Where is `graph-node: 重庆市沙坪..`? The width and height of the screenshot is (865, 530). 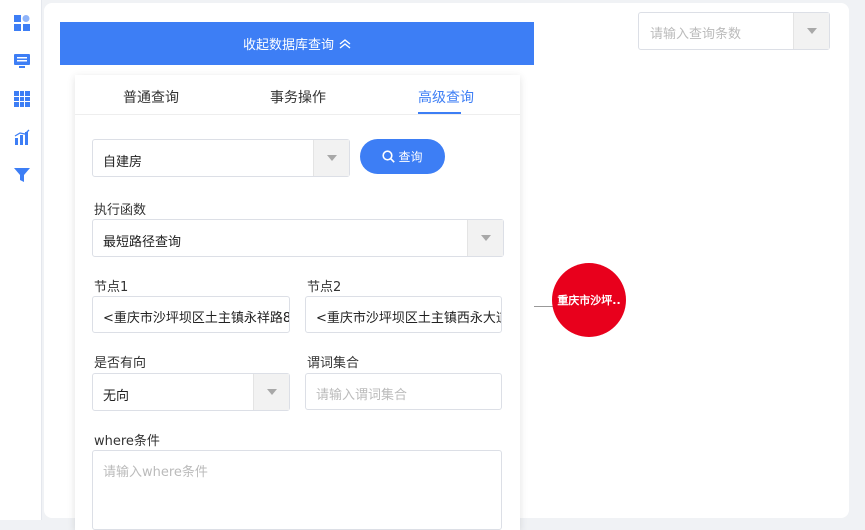
graph-node: 重庆市沙坪.. is located at coordinates (589, 300).